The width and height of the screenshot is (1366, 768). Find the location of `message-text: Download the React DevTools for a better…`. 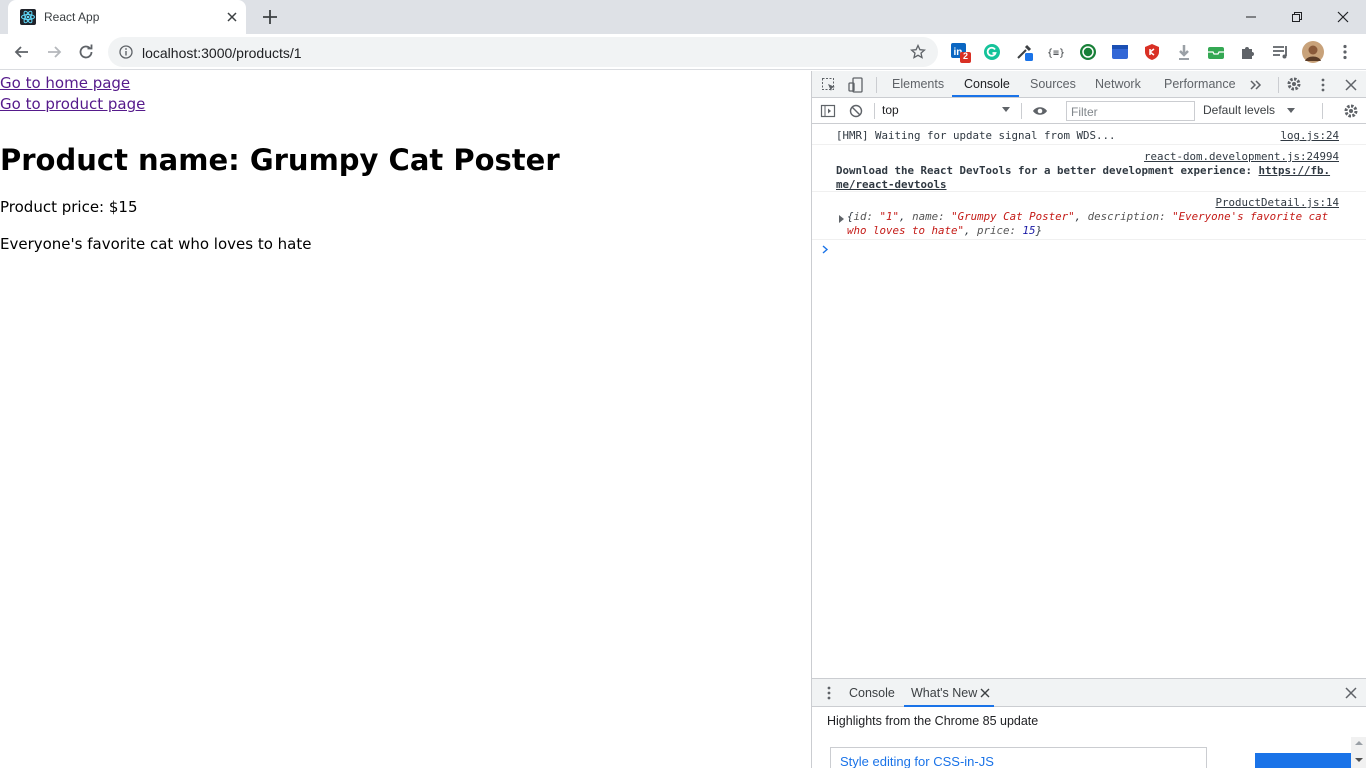

message-text: Download the React DevTools for a better… is located at coordinates (1047, 170).